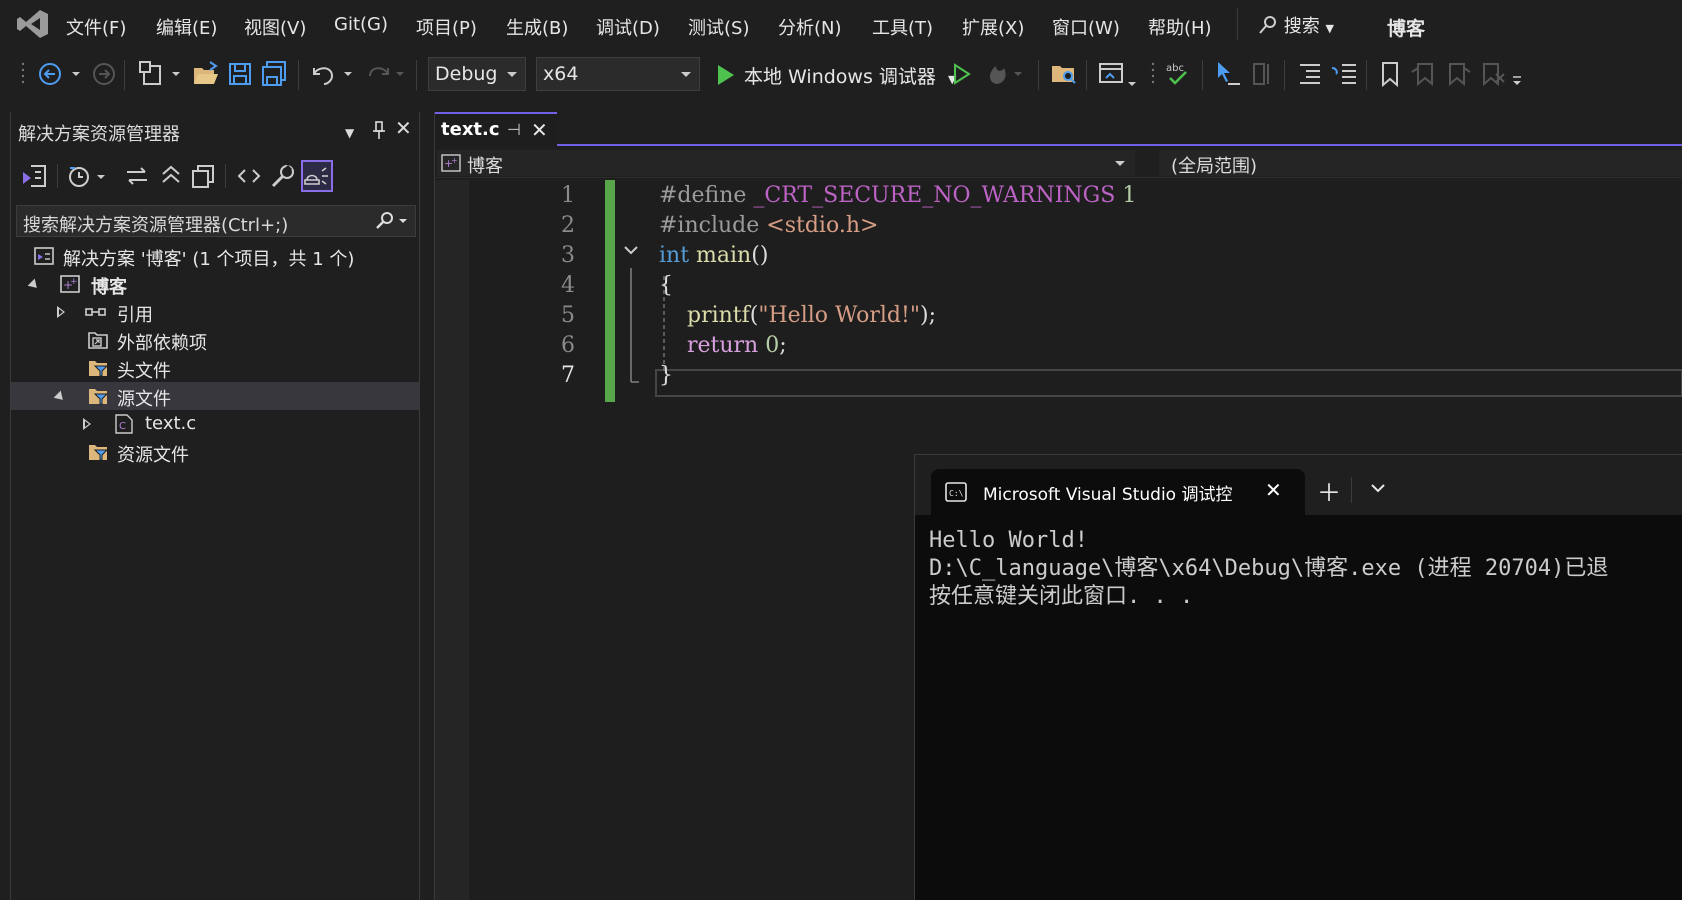 This screenshot has width=1682, height=900. I want to click on forward-arrow-icon, so click(104, 74).